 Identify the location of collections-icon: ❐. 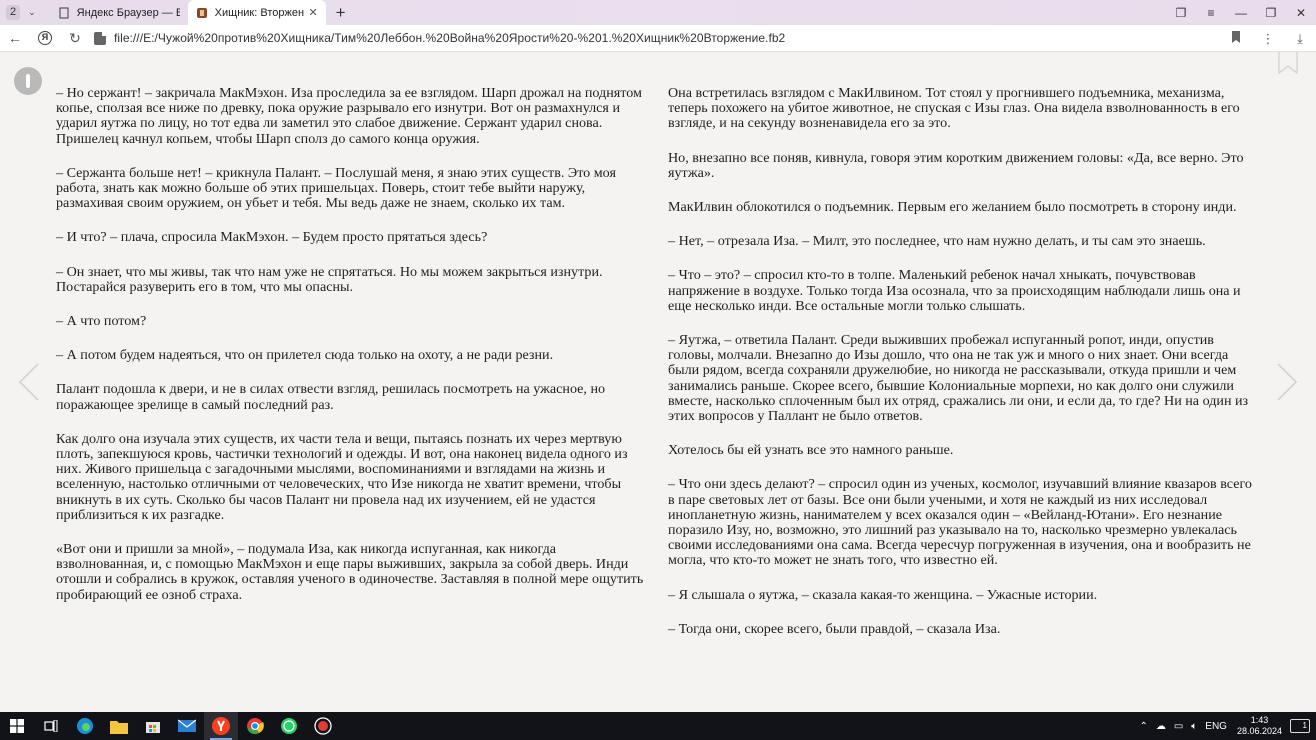
(1181, 13).